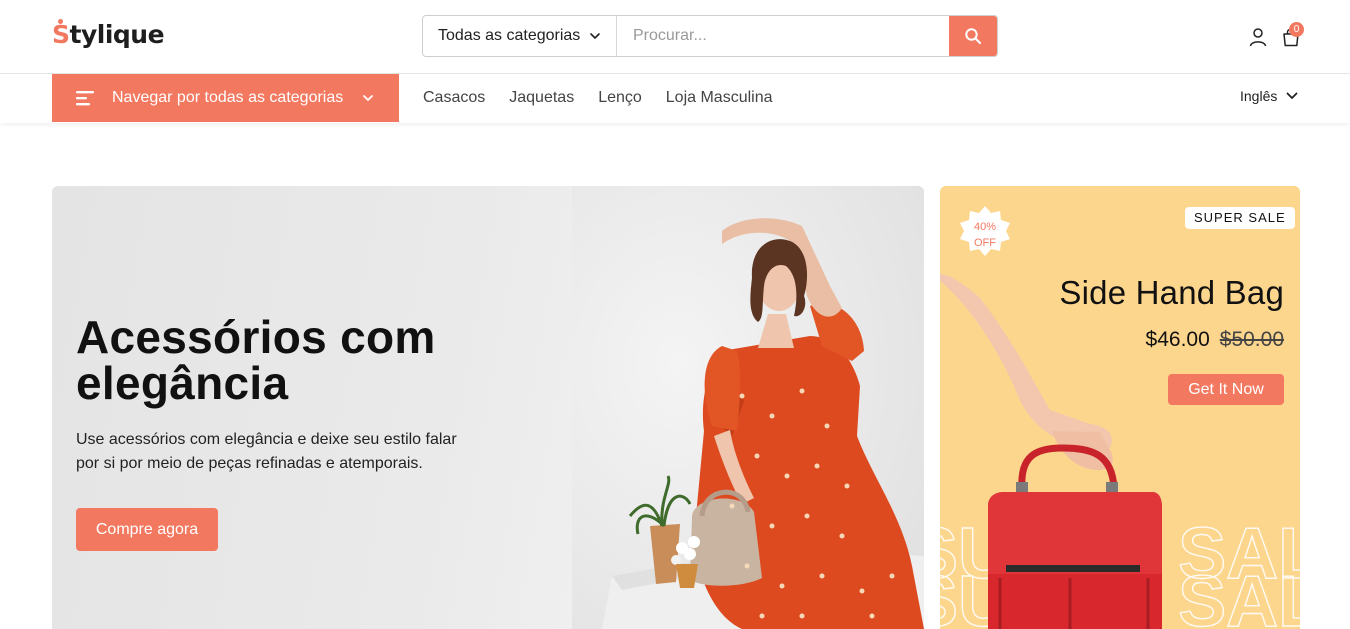  Describe the element at coordinates (1251, 339) in the screenshot. I see `old-price: $50.00` at that location.